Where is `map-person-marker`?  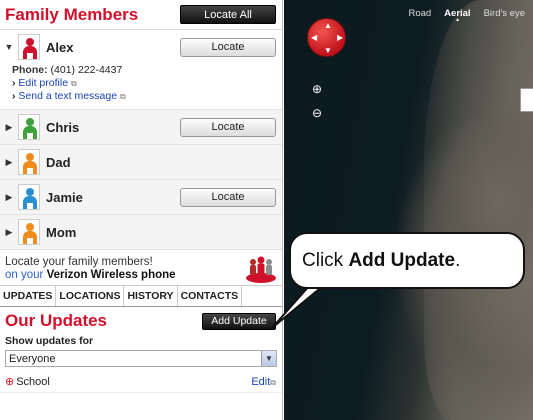 map-person-marker is located at coordinates (526, 100).